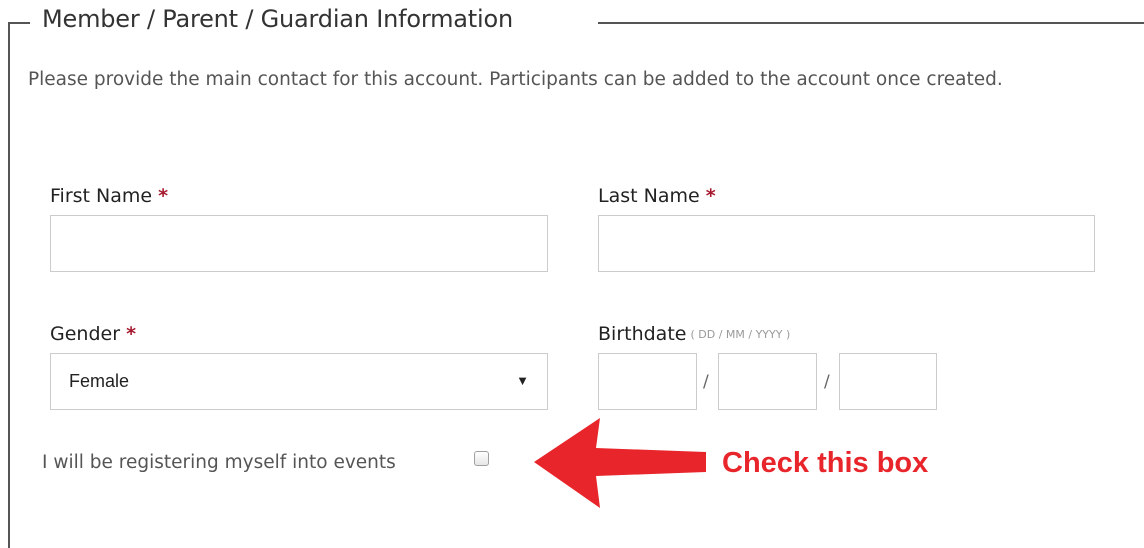 This screenshot has height=548, width=1144. Describe the element at coordinates (299, 381) in the screenshot. I see `gender-select: Female ▼` at that location.